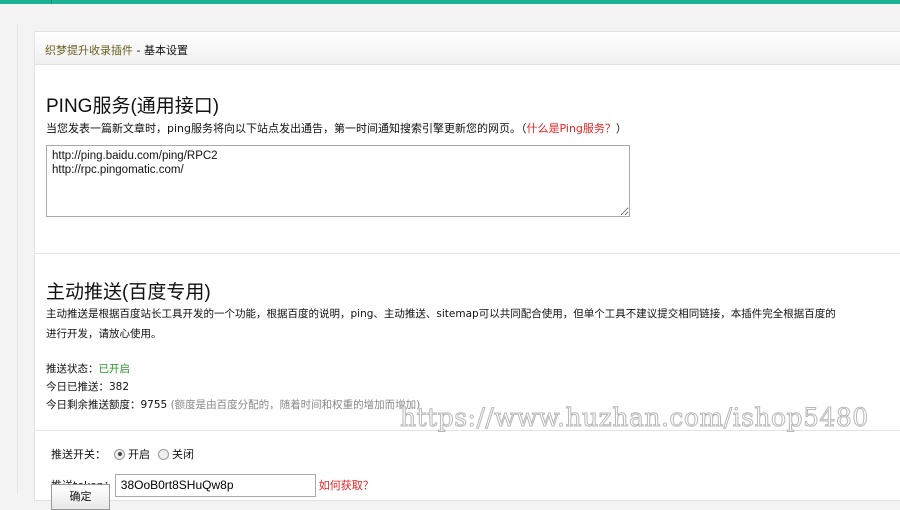 This screenshot has height=510, width=900. Describe the element at coordinates (450, 2) in the screenshot. I see `top-bar` at that location.